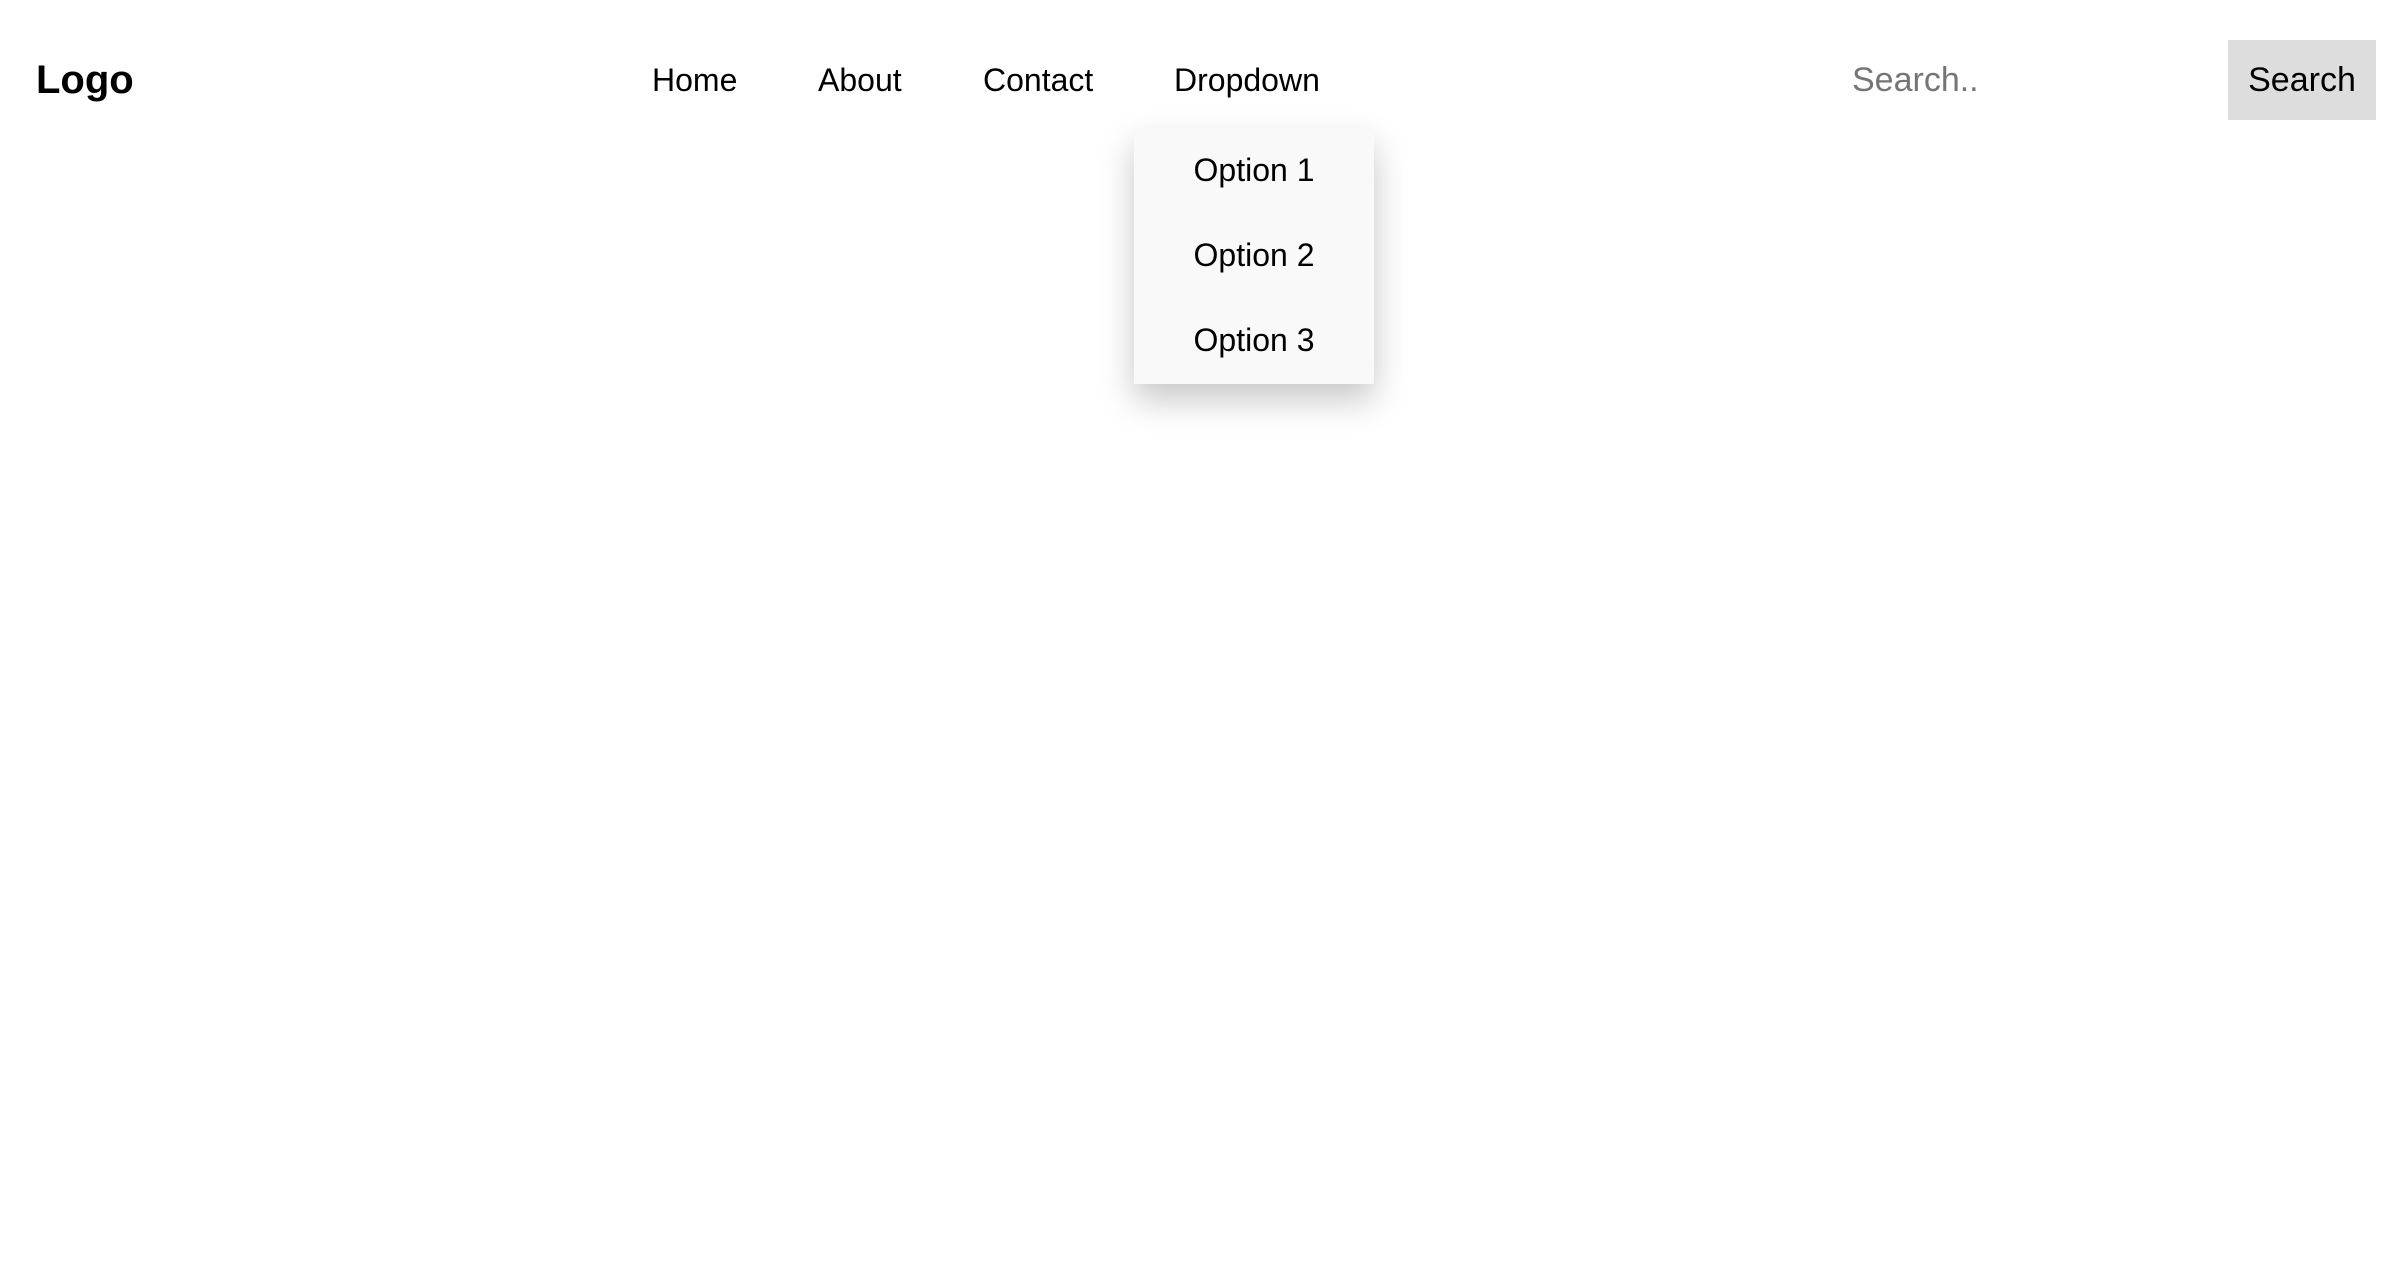 The width and height of the screenshot is (2400, 1268). What do you see at coordinates (2032, 80) in the screenshot?
I see `search-input` at bounding box center [2032, 80].